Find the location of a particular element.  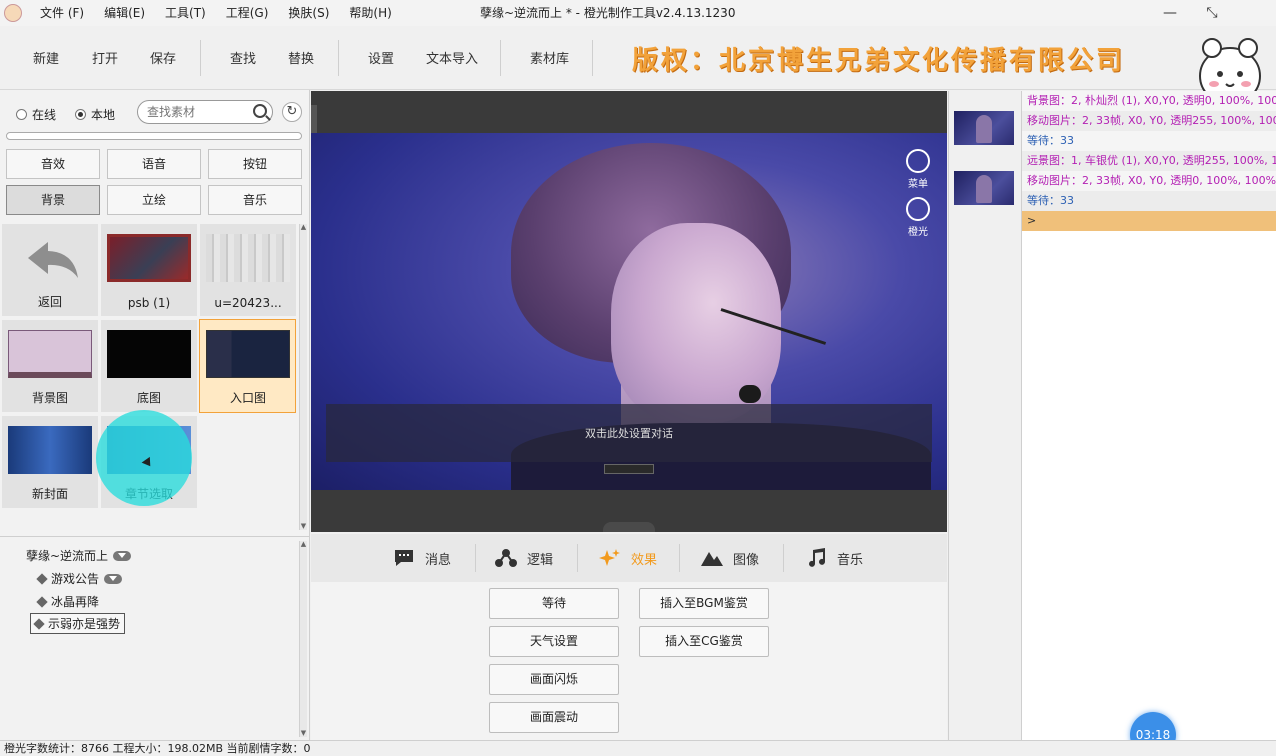

local-radio: 本地 is located at coordinates (95, 114).